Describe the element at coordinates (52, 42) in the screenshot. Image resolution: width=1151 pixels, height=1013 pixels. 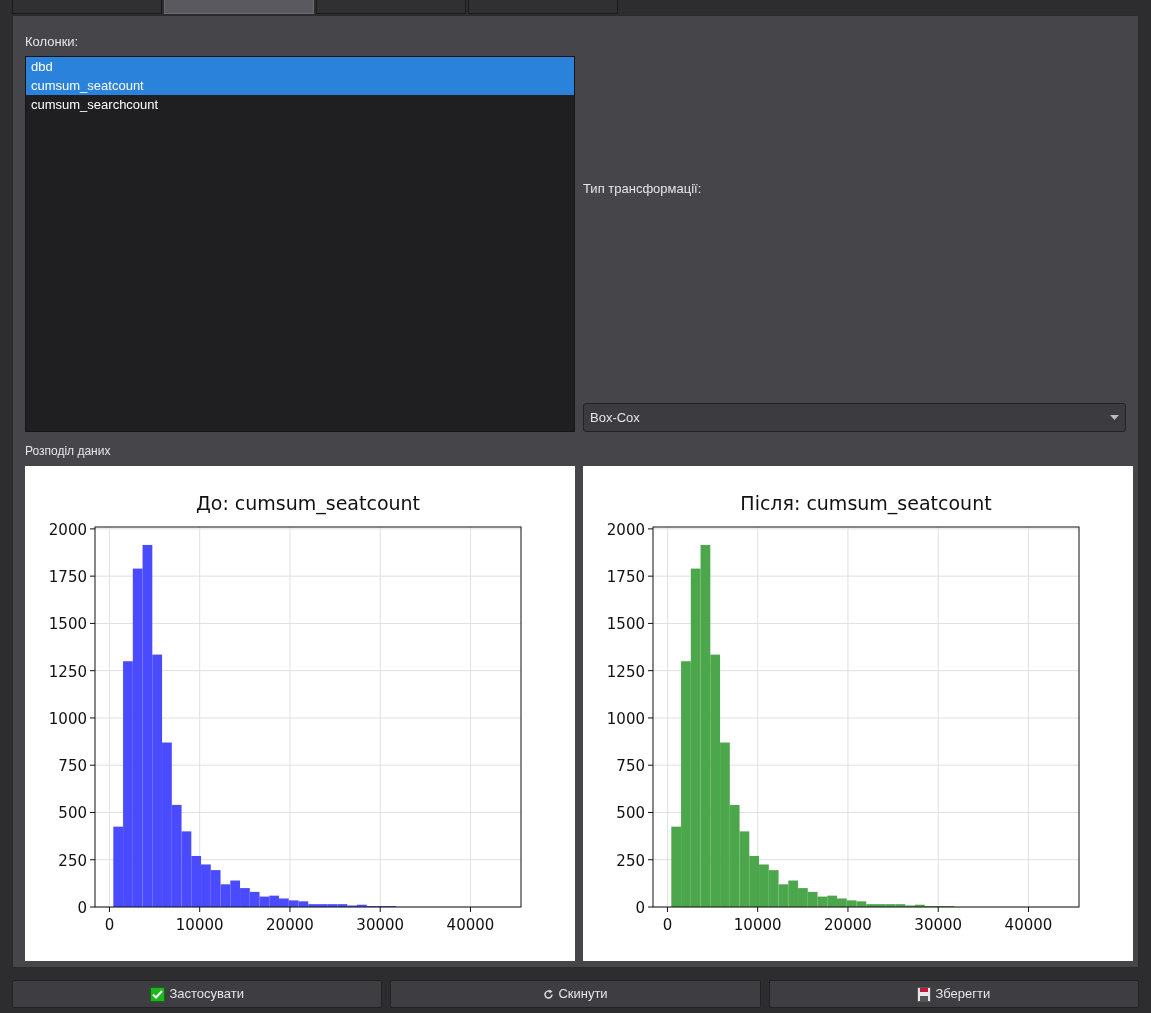
I see `columns-label: Колонки:` at that location.